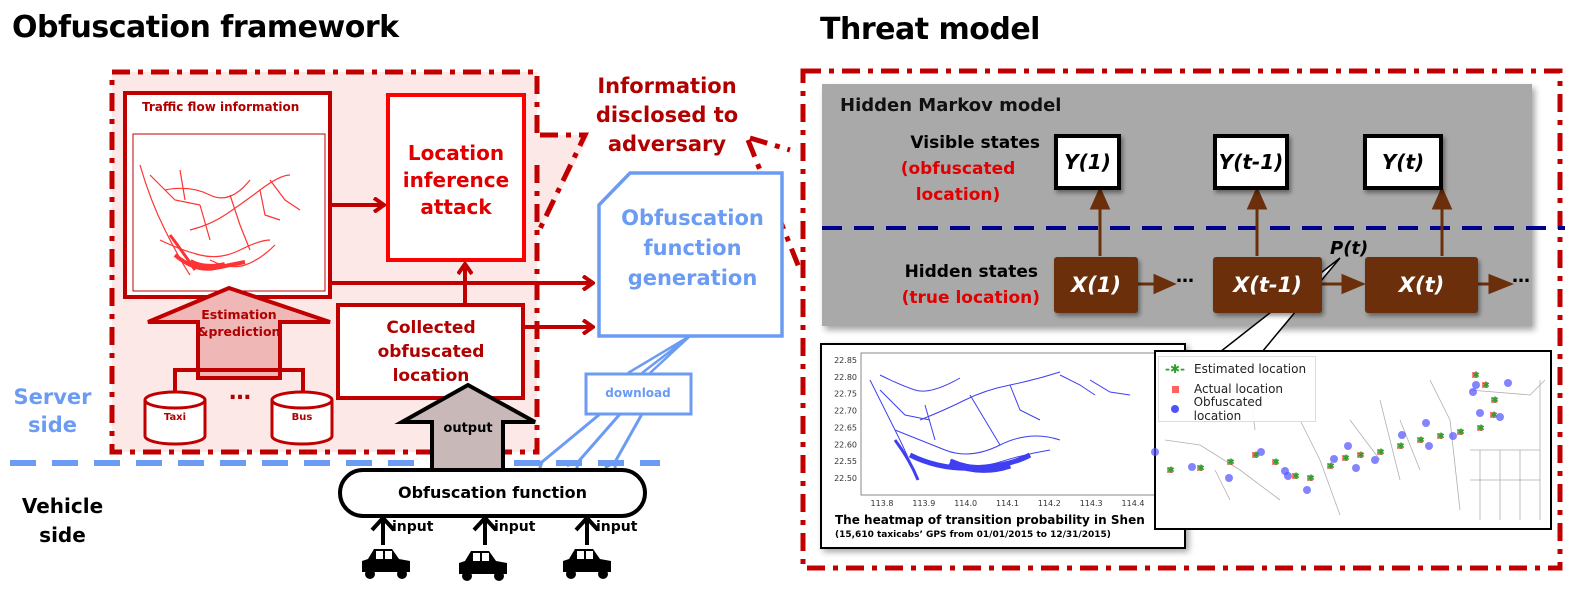 The image size is (1573, 592). I want to click on trajectory-plot: ✱ ✱✱✱✱✱ ✱✱✱ ✱ ✱✱✱ ✱ ✱ ✱✱✱✱✱, so click(1348, 445).